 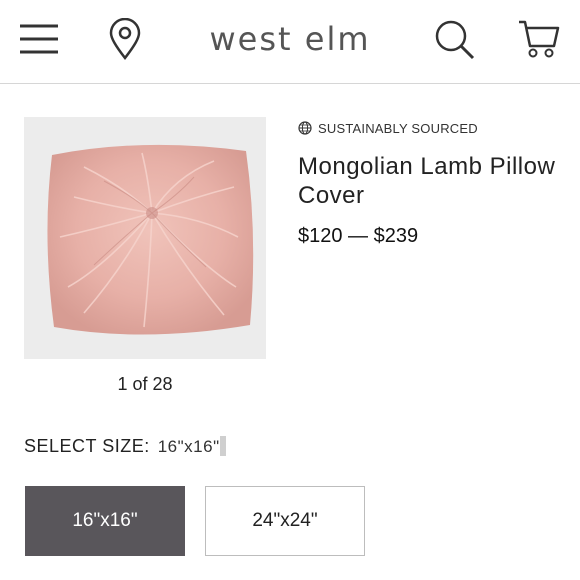 I want to click on size-option-24x24: 24"x24", so click(x=285, y=521).